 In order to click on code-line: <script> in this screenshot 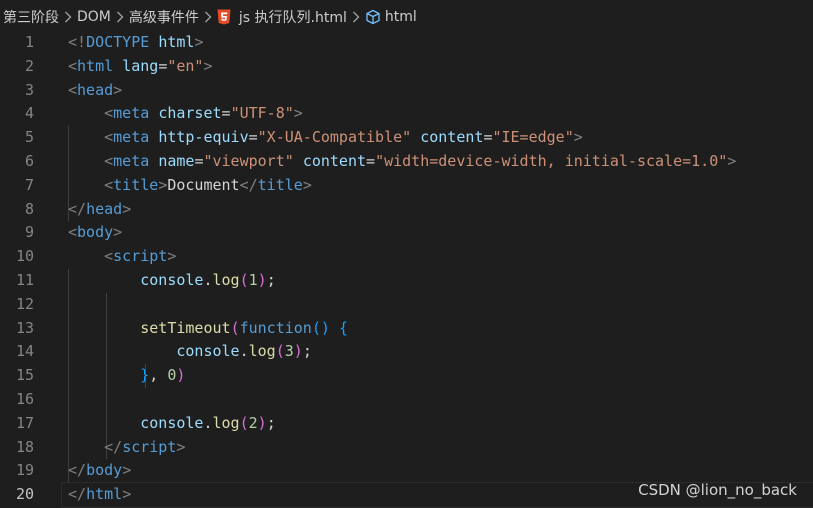, I will do `click(440, 257)`.